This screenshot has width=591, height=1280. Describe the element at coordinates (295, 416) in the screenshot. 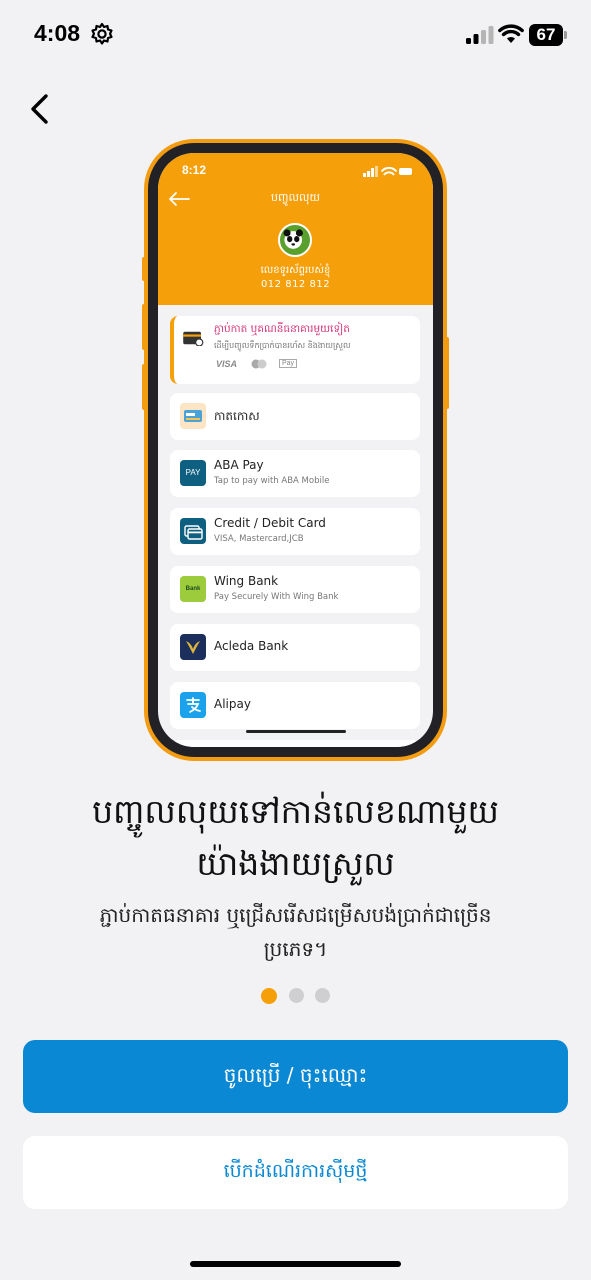

I see `method-scratch-card: កាតកោស` at that location.